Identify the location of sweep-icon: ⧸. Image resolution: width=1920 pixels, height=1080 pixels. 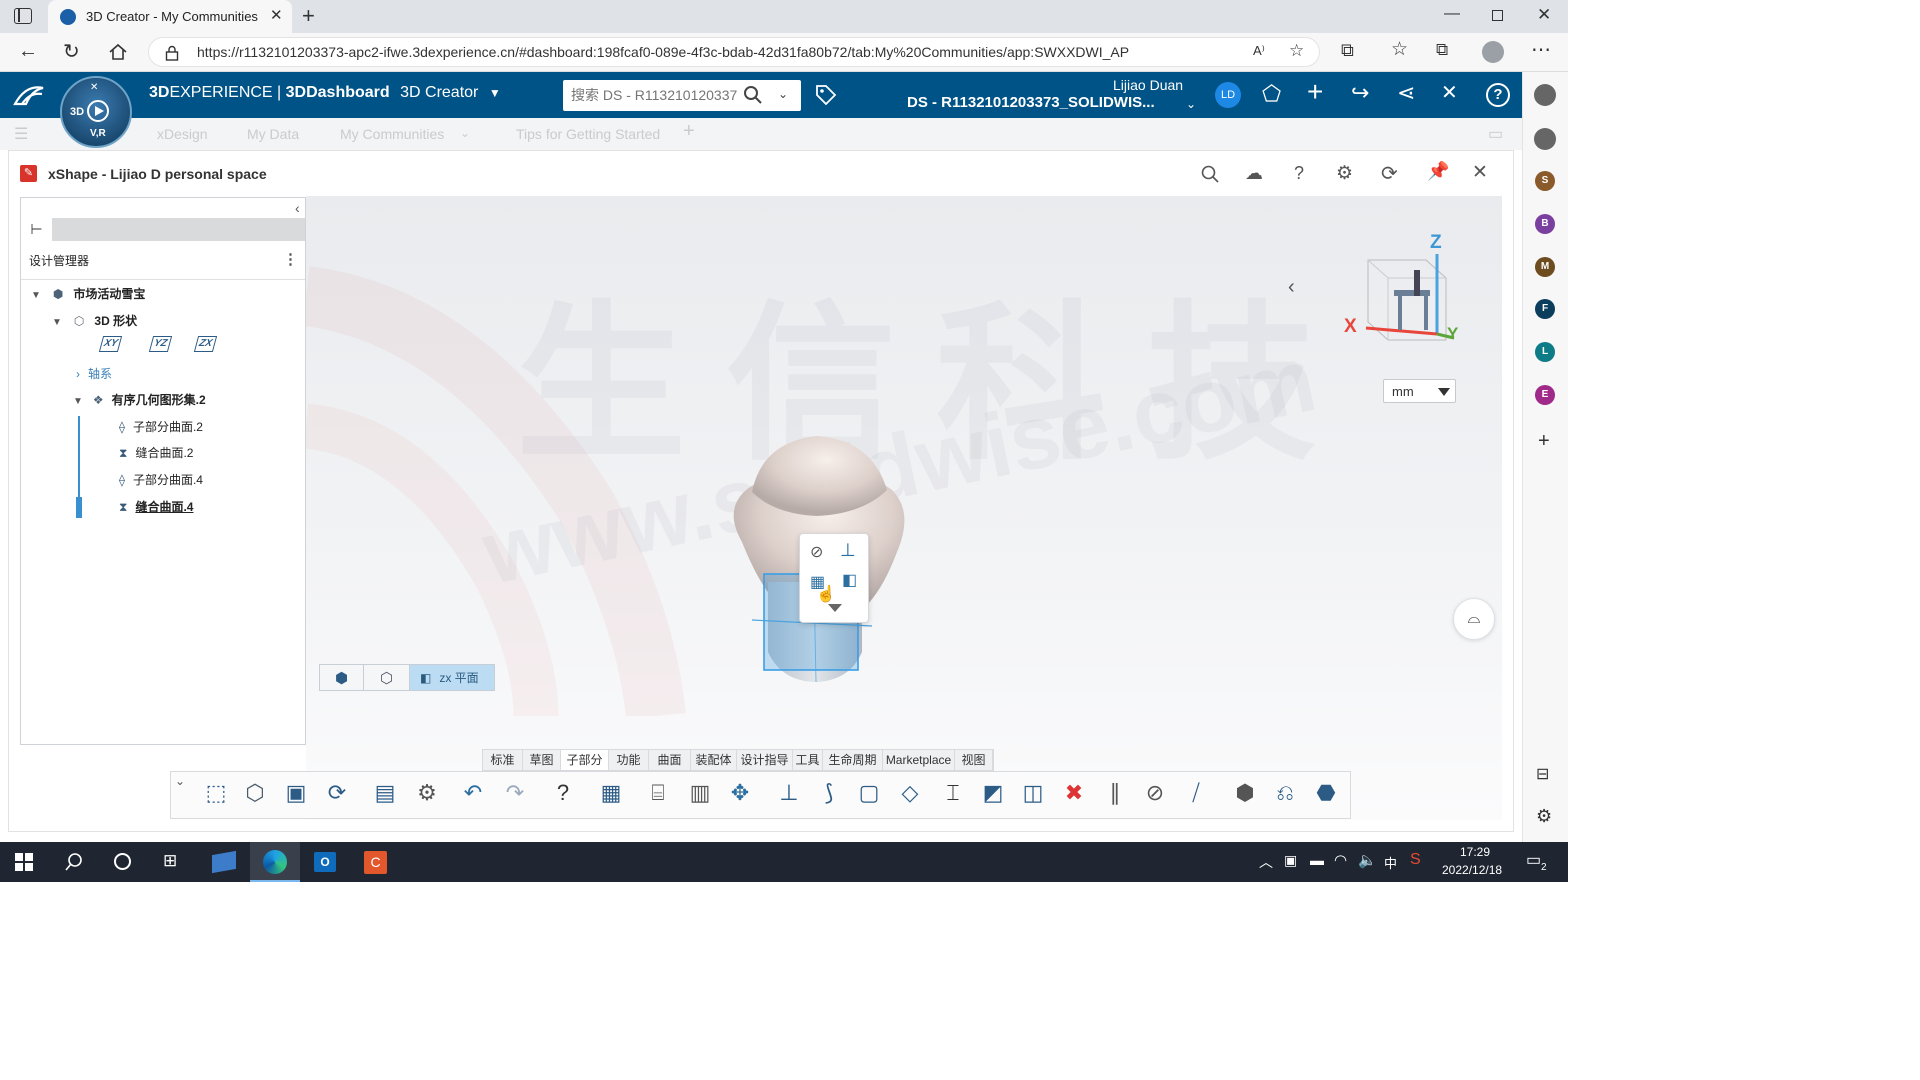
(1196, 793).